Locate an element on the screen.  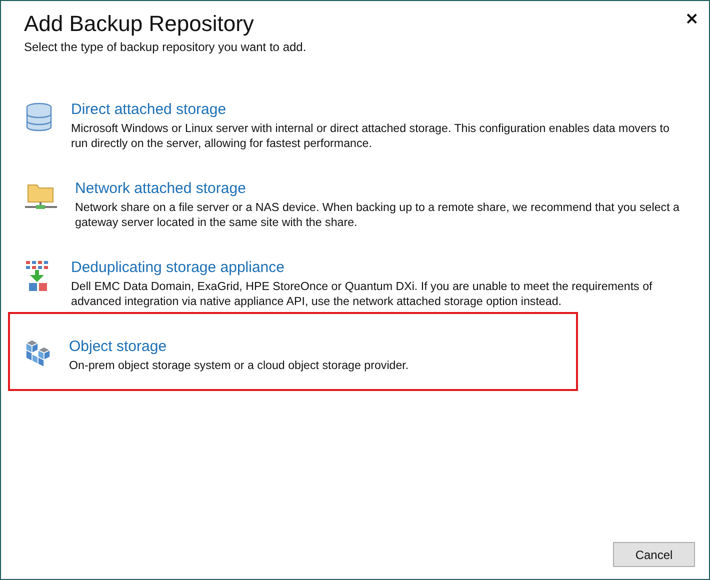
option-description: Dell EMC Data Domain, ExaGrid, HPE StoreOnce or Quantum DXi. If you are unable to meet the requirements of advanced integration via native appliance API, use the network attached storage option instead. is located at coordinates (362, 294).